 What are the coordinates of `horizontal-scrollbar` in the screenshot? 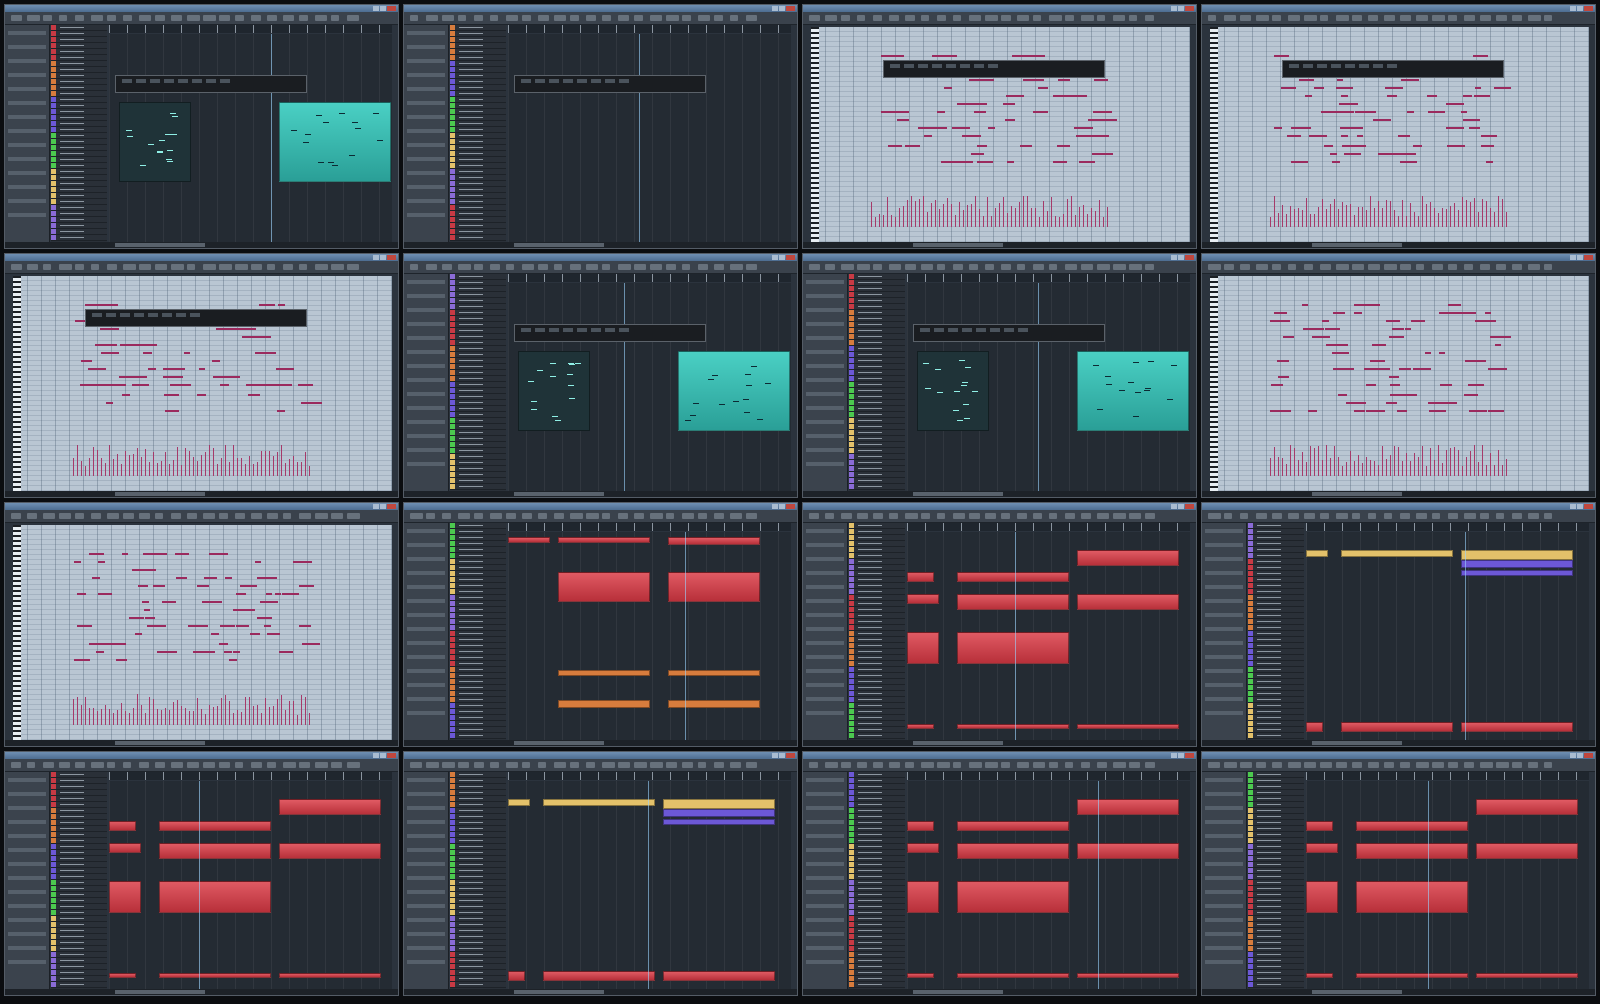 It's located at (600, 494).